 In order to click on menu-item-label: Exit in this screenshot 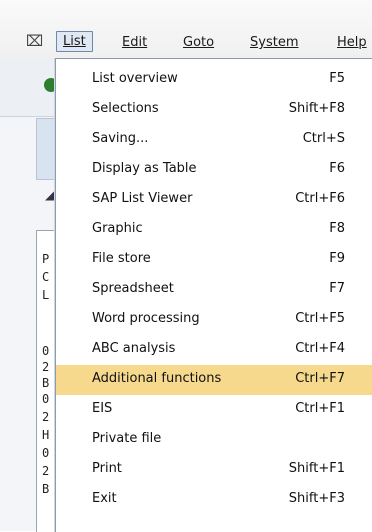, I will do `click(104, 498)`.